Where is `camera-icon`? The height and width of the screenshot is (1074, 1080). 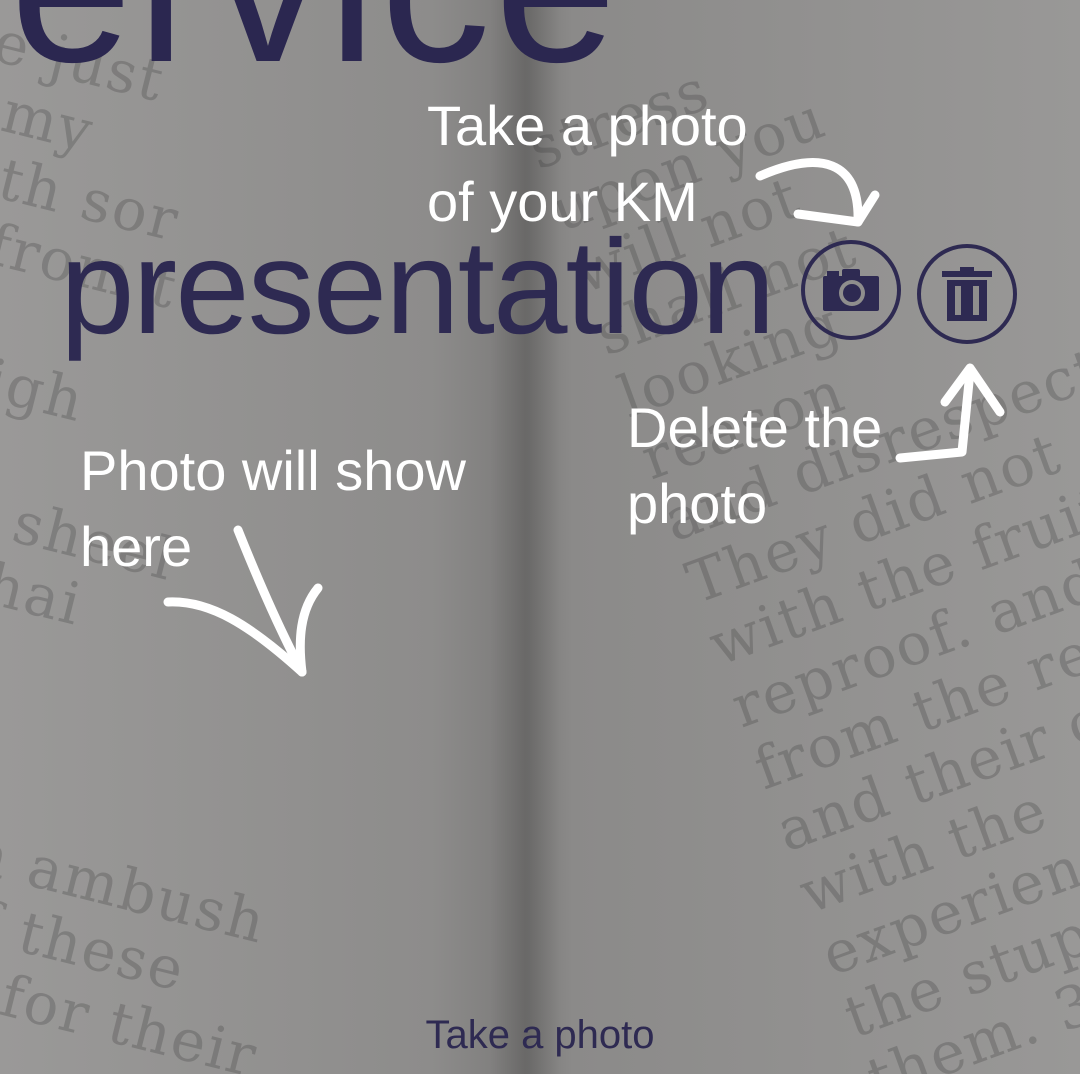 camera-icon is located at coordinates (851, 290).